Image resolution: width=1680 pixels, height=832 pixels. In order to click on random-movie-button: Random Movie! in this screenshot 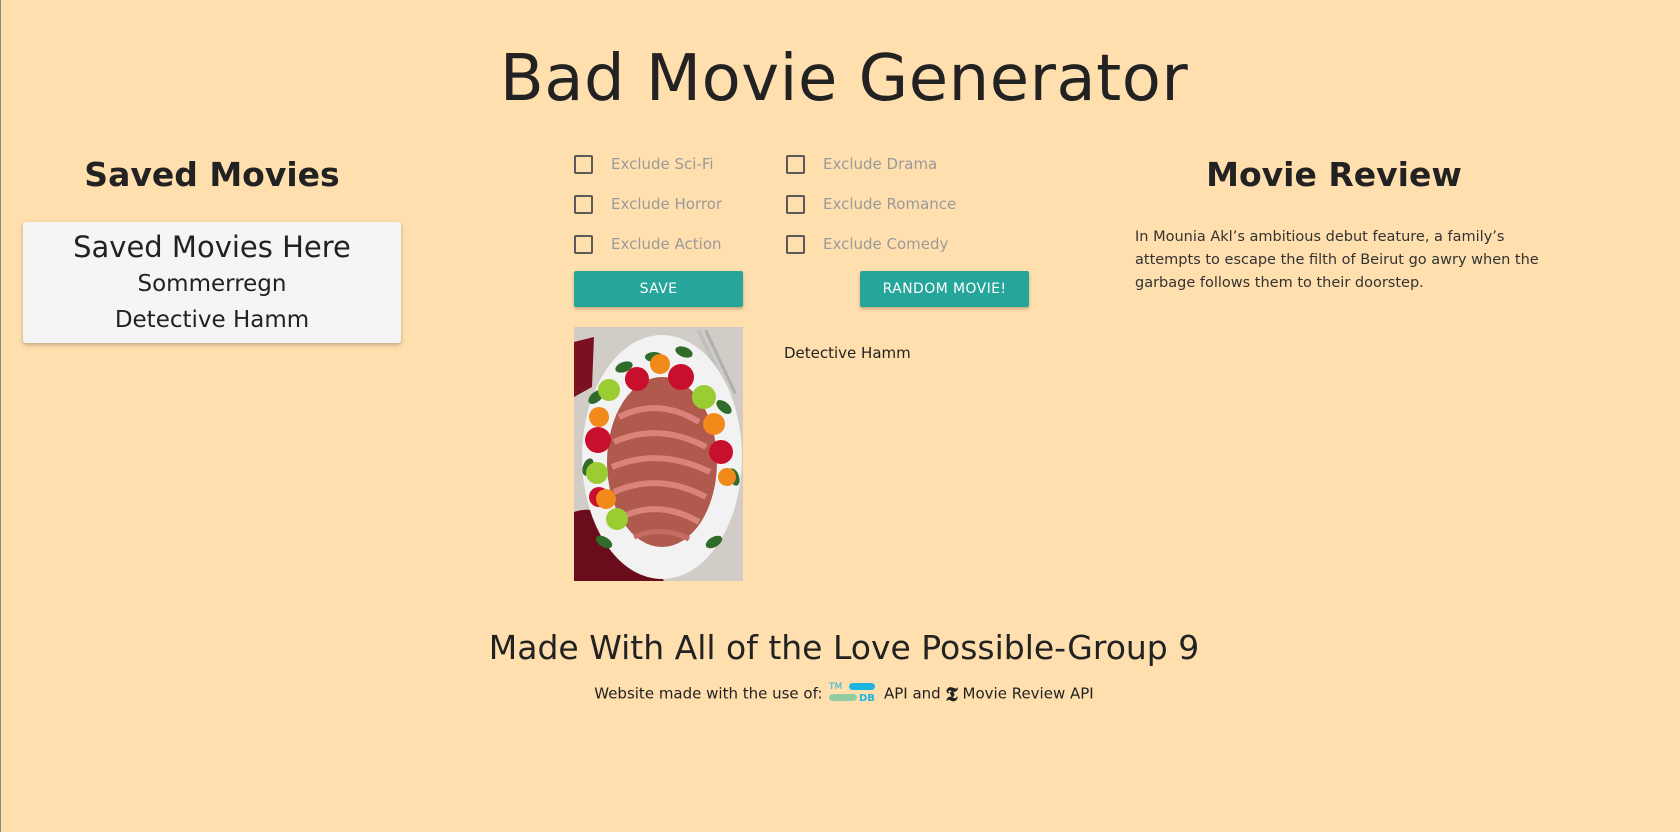, I will do `click(944, 289)`.